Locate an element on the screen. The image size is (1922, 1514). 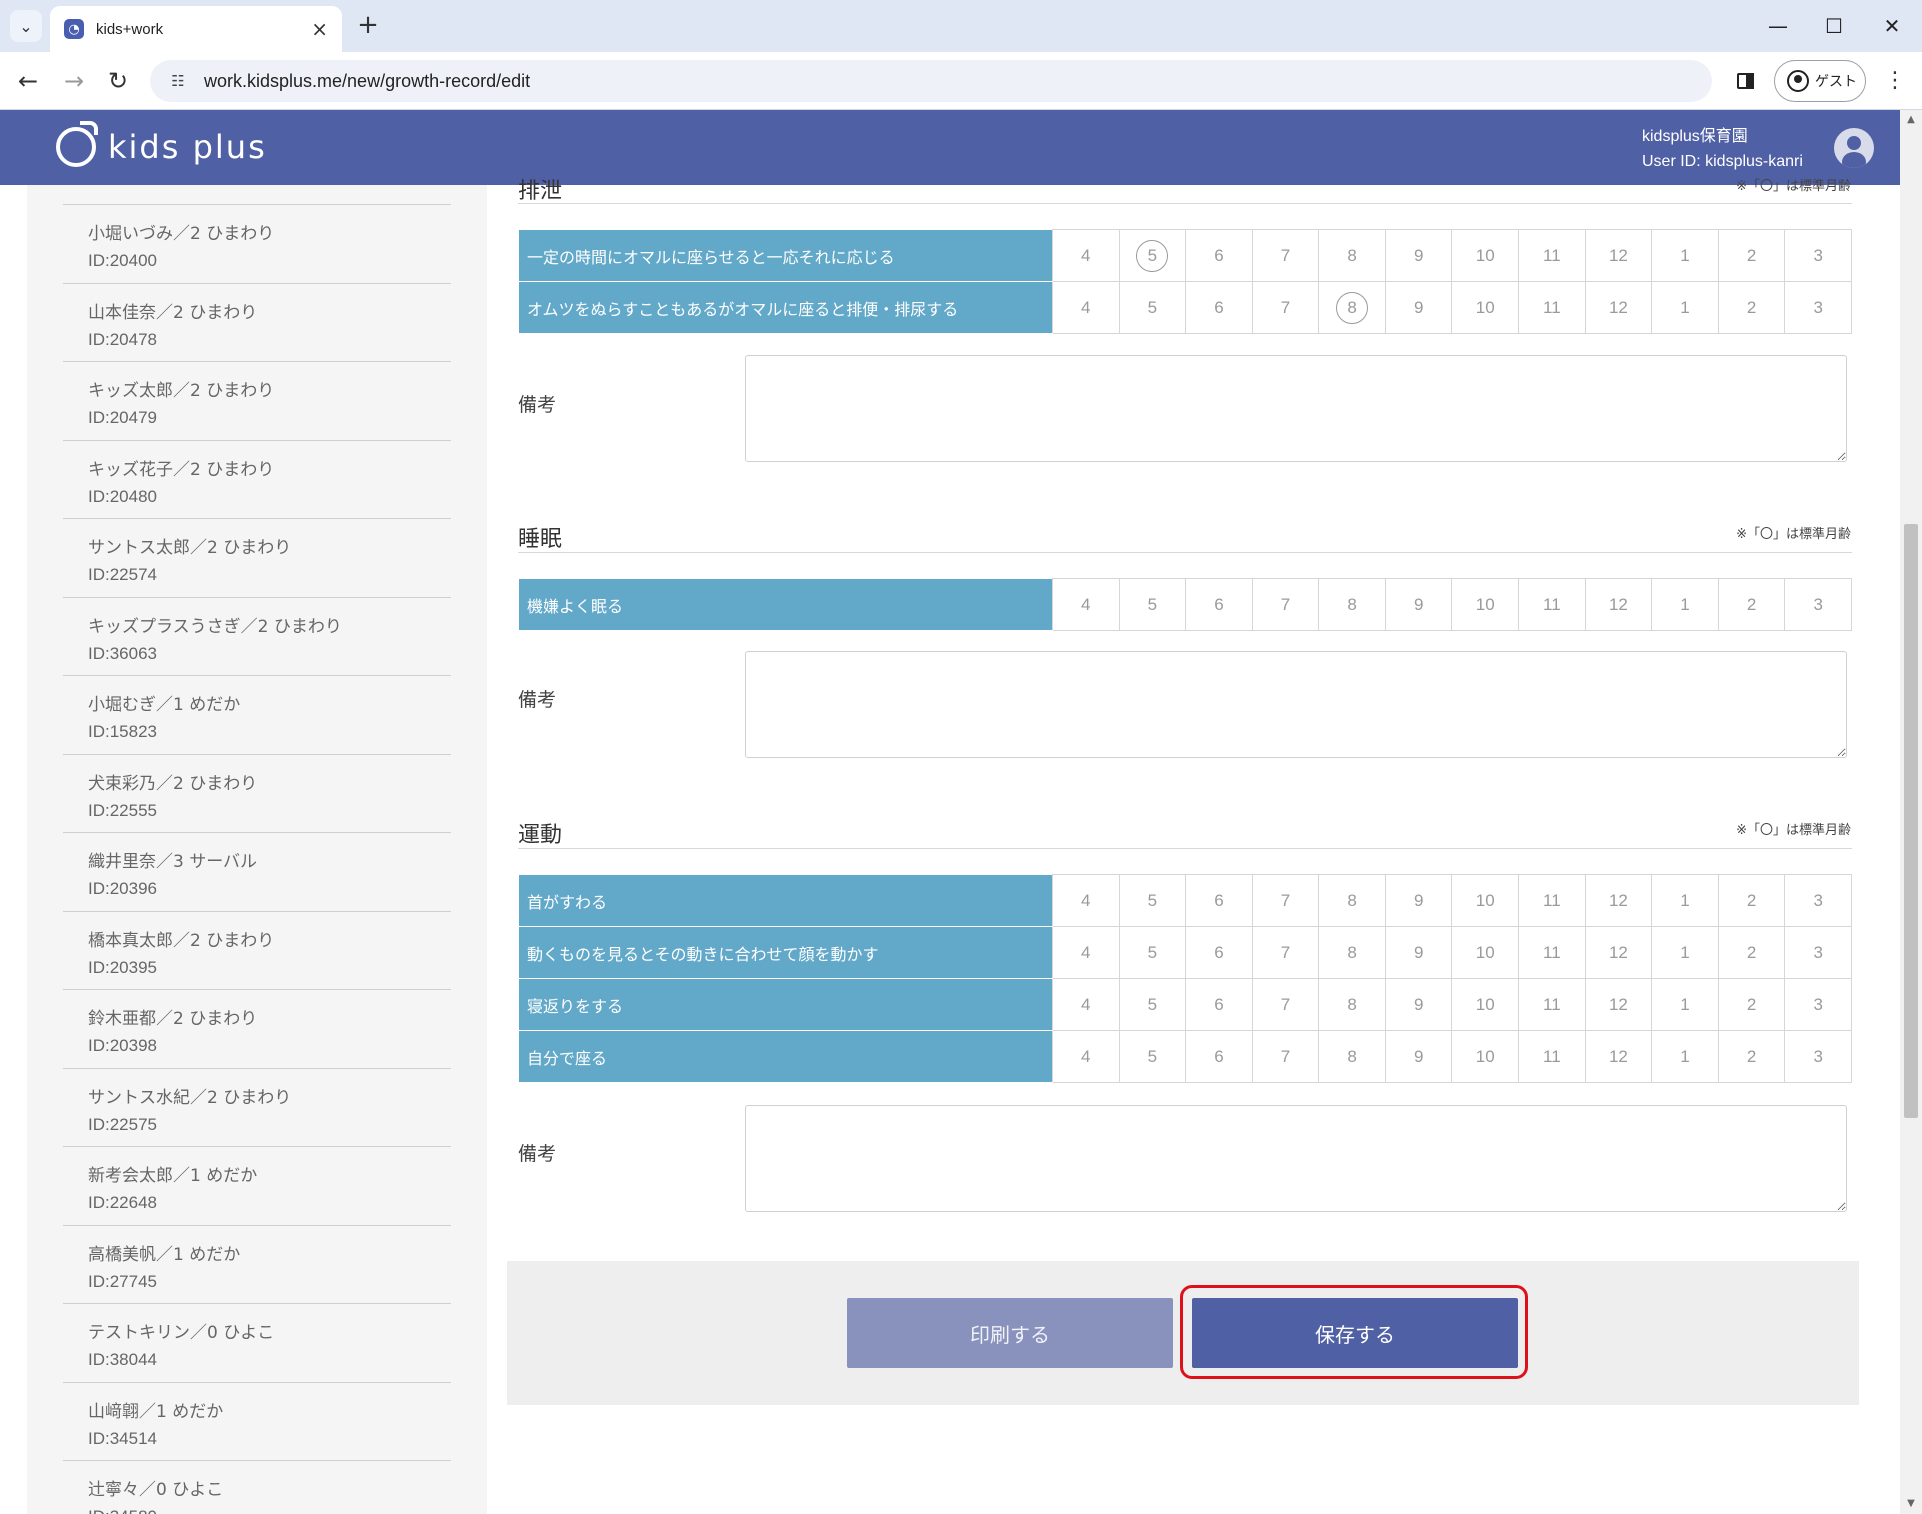
list-item: 小堀むぎ／1 めだか ID:15823 is located at coordinates (257, 714).